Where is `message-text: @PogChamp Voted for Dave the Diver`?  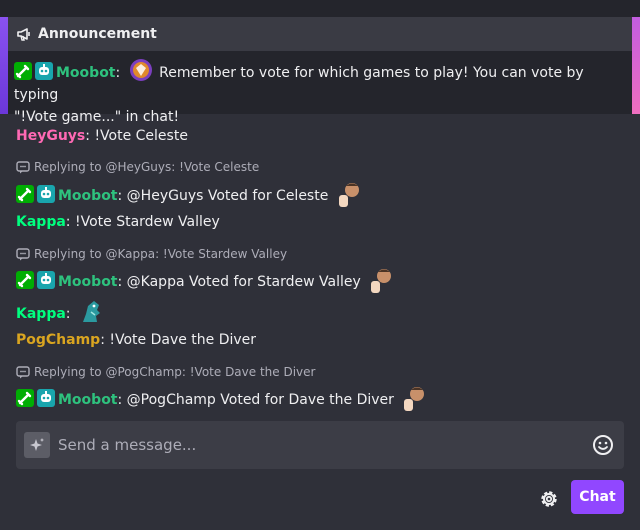 message-text: @PogChamp Voted for Dave the Diver is located at coordinates (260, 400).